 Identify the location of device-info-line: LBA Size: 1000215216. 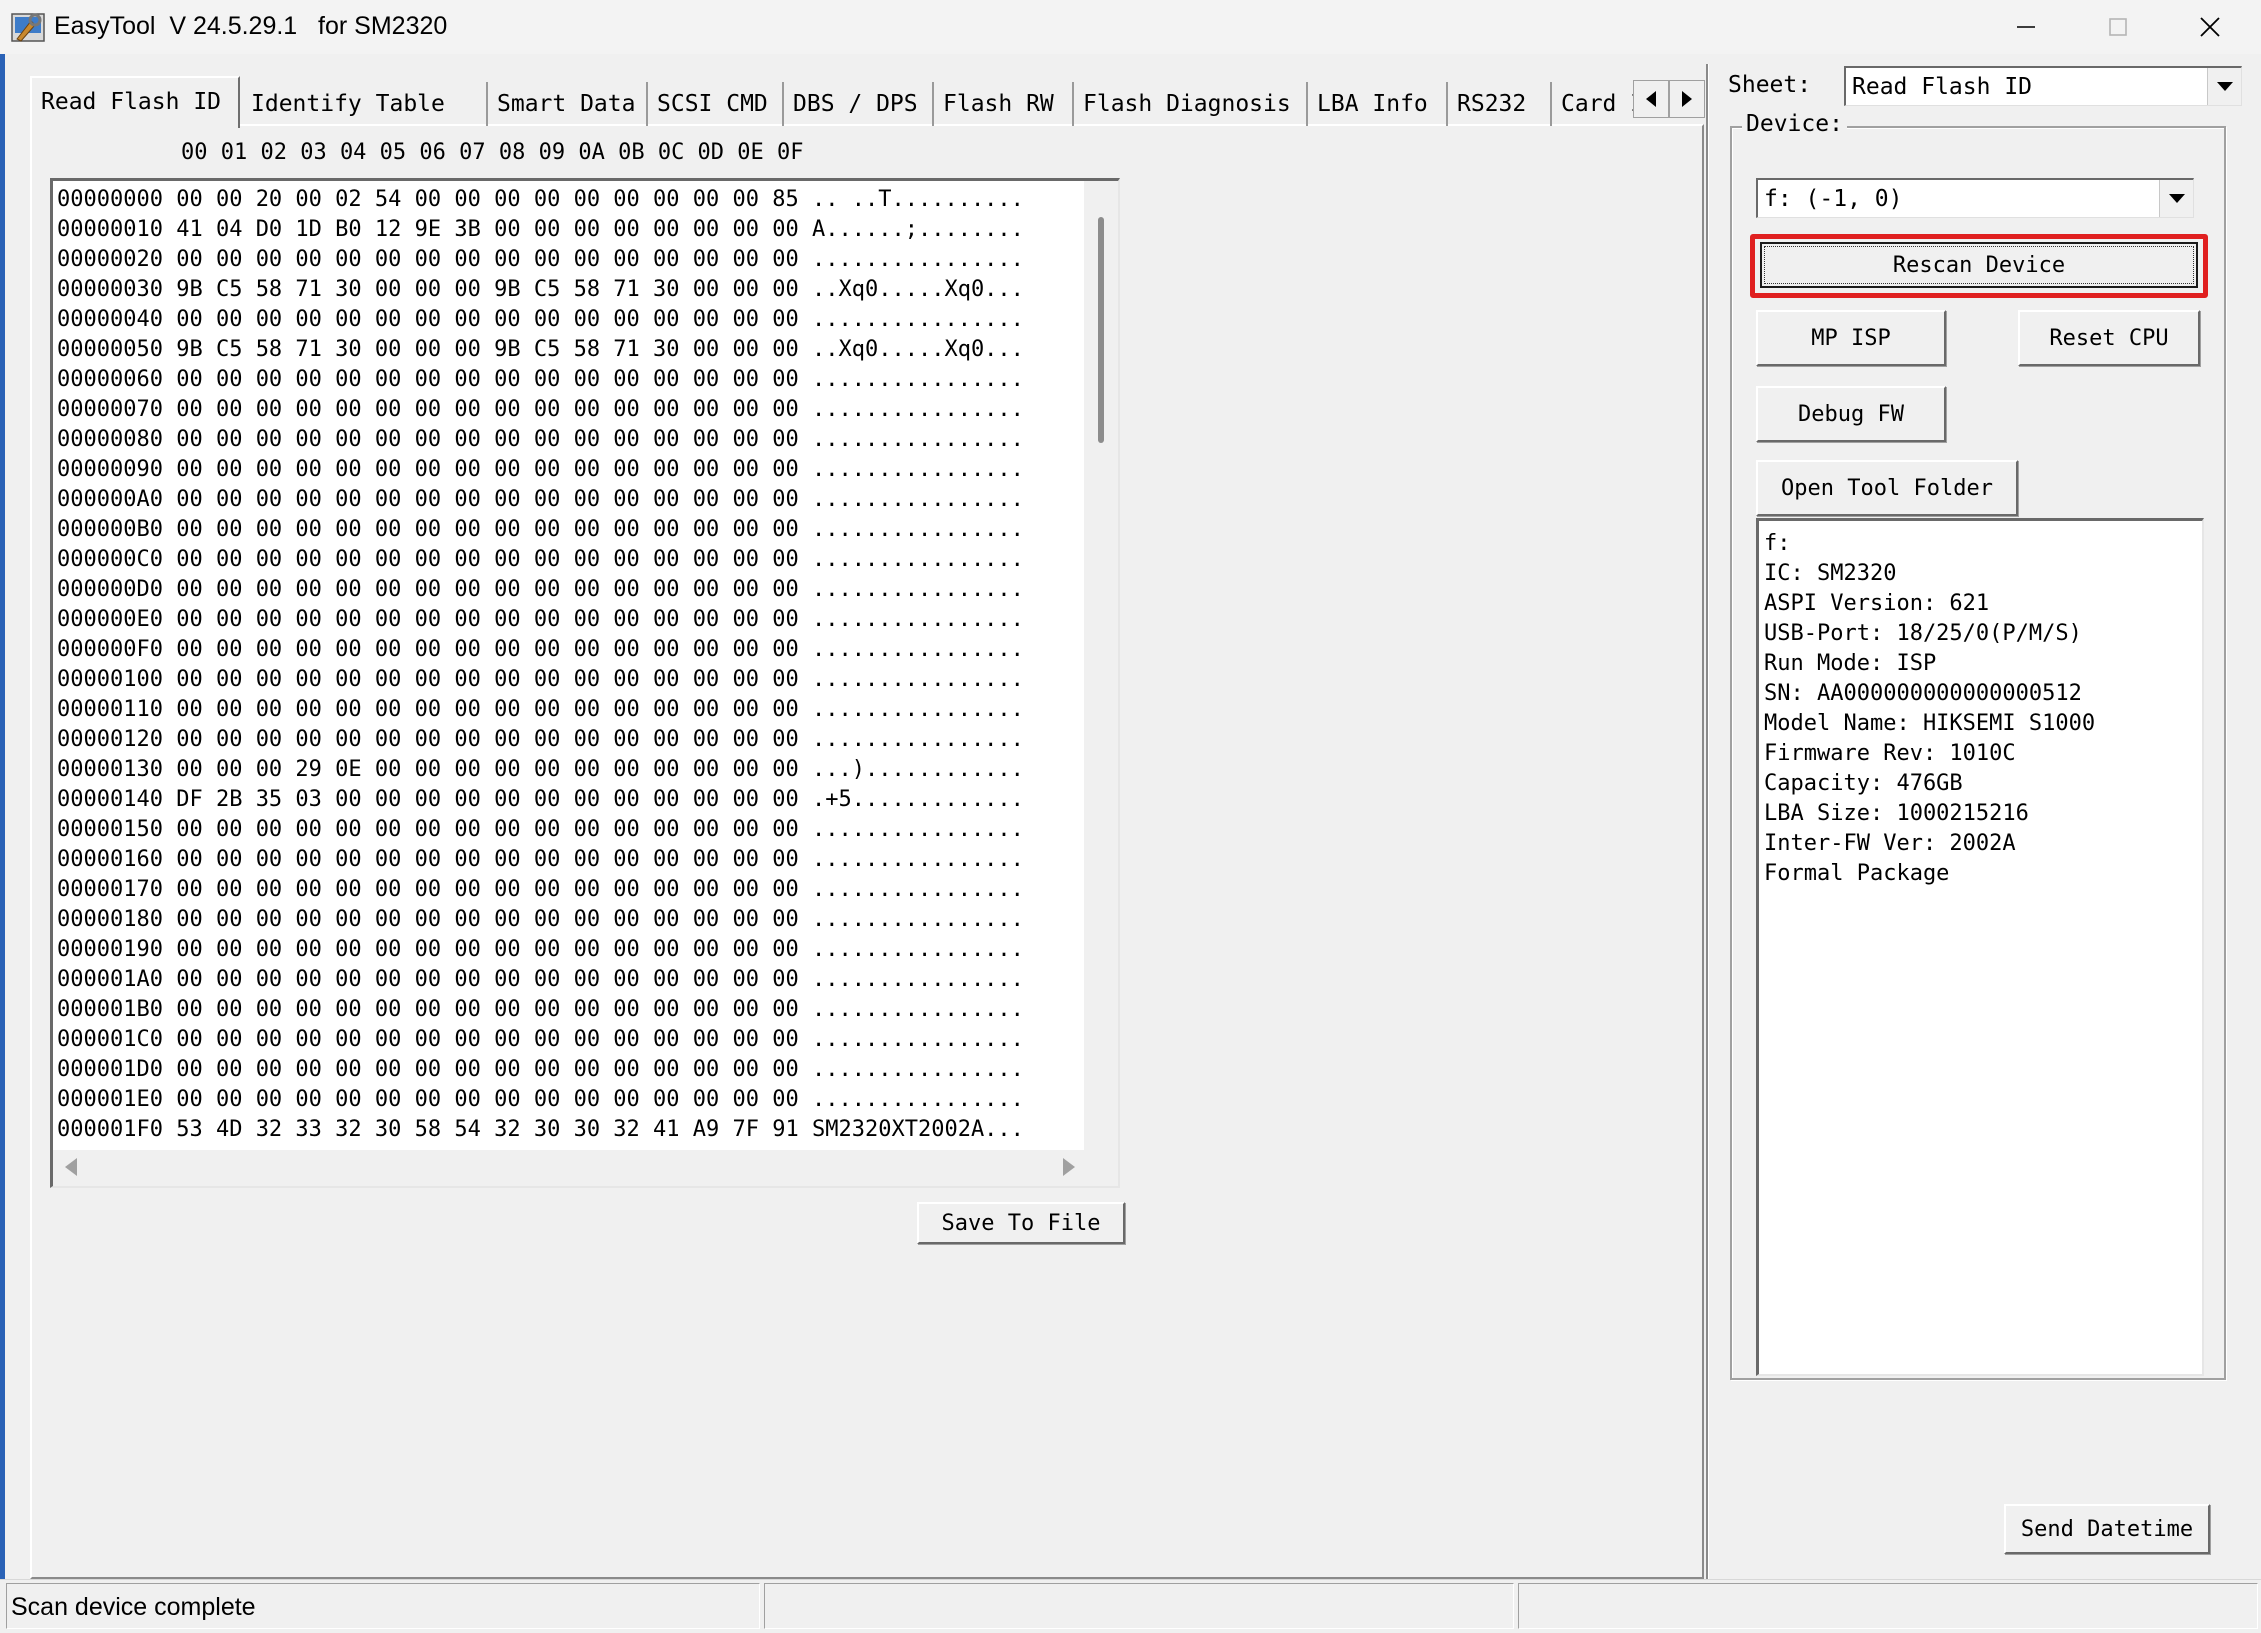
(1896, 813).